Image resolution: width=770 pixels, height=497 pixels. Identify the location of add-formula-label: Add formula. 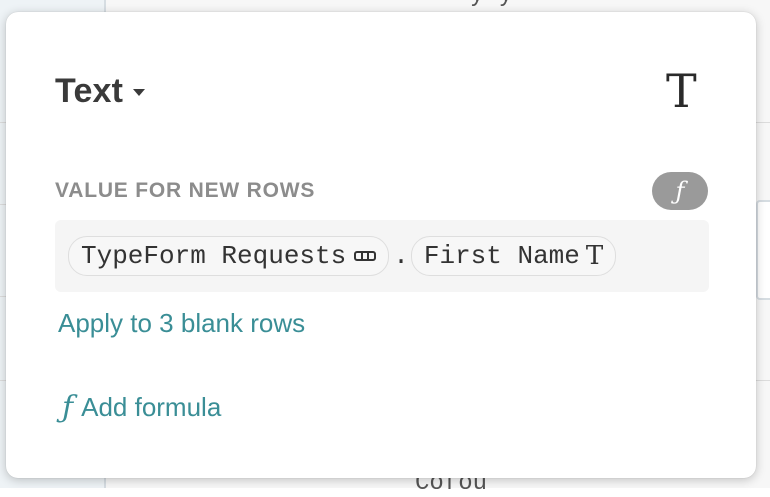
(151, 407).